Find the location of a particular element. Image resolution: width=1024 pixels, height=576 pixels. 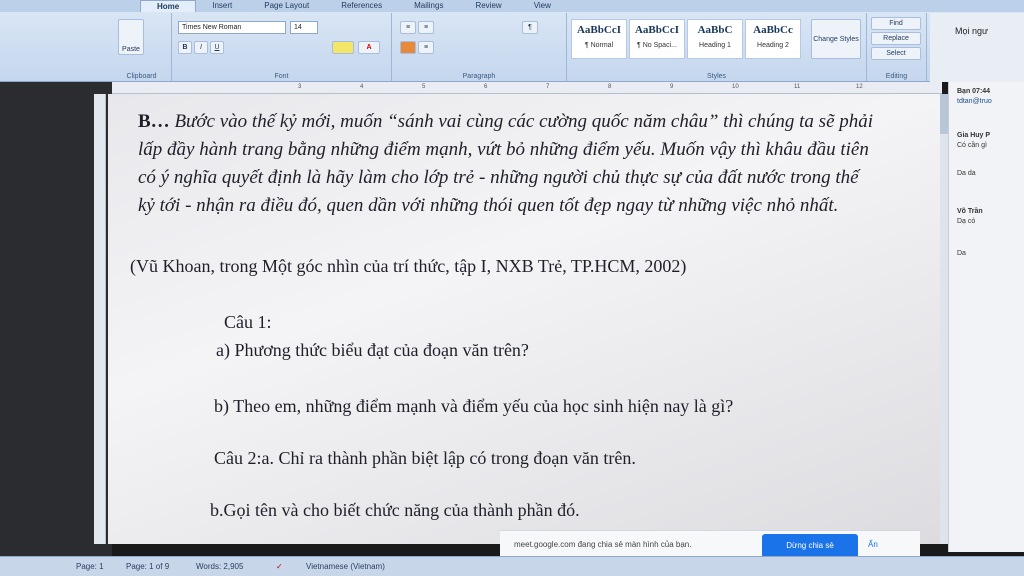

replace-button: Replace is located at coordinates (896, 38).